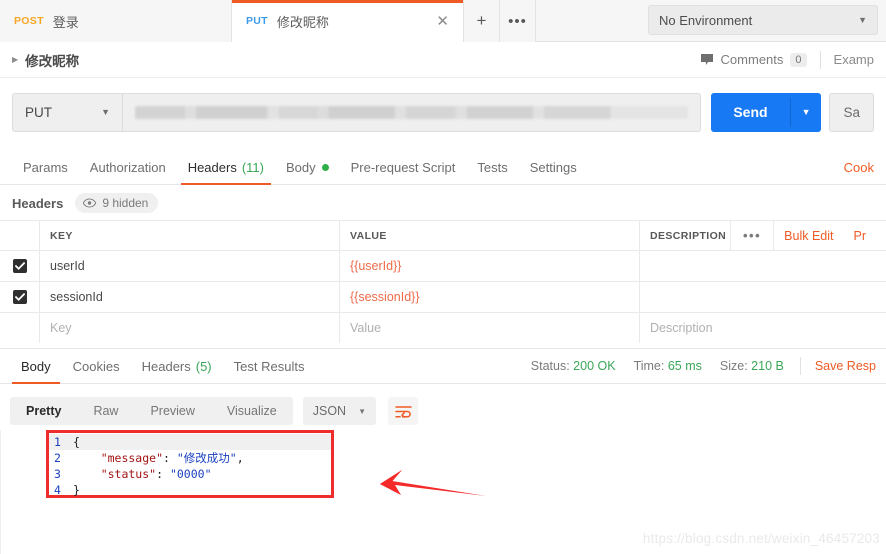  Describe the element at coordinates (57, 458) in the screenshot. I see `line-number: 2` at that location.